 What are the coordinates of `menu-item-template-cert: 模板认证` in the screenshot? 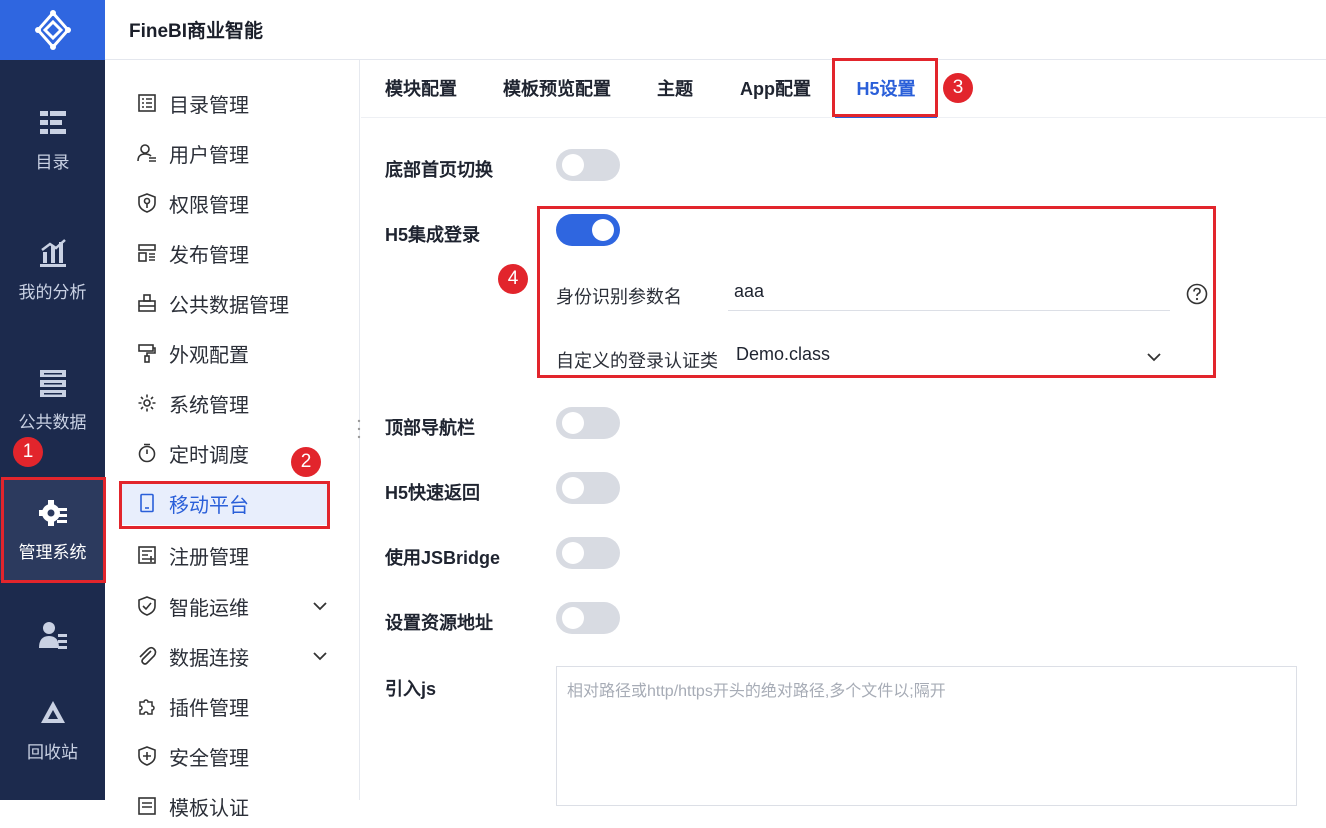 It's located at (225, 806).